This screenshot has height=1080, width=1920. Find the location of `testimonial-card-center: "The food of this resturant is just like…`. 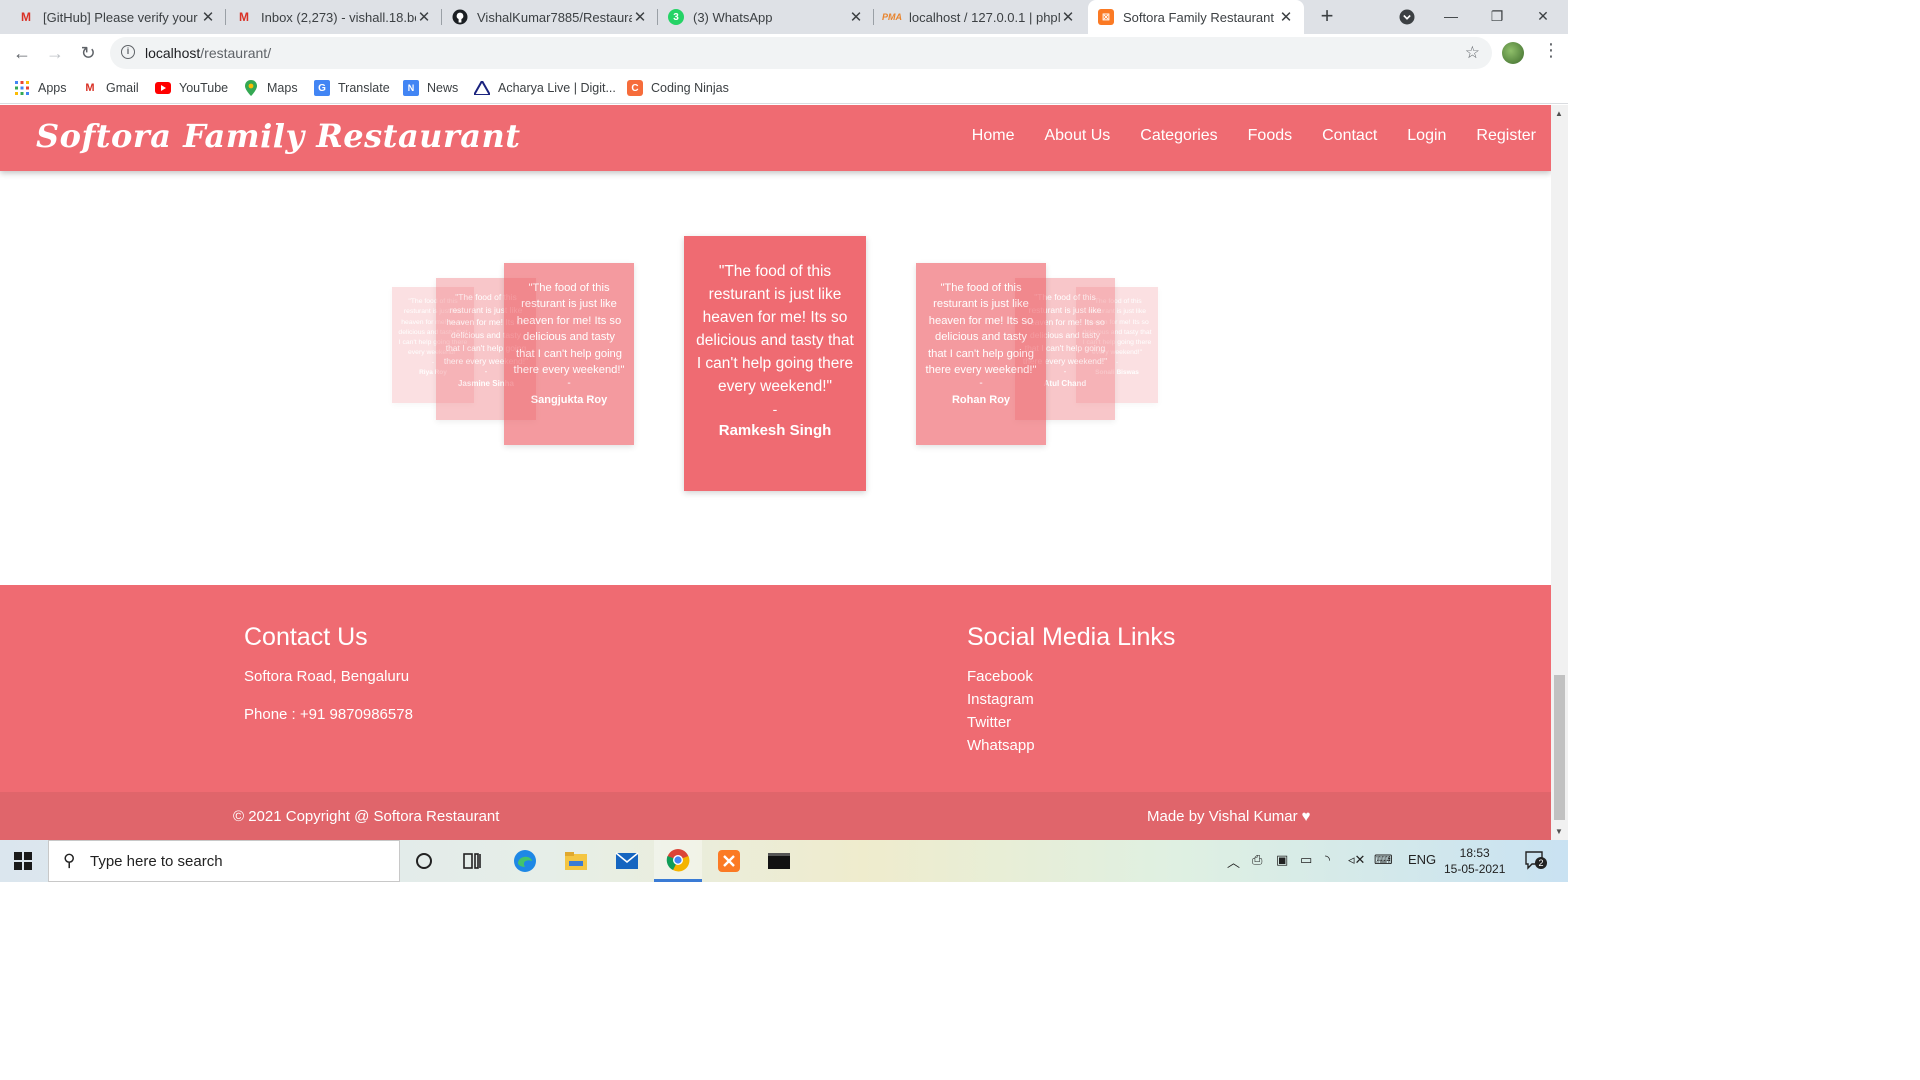

testimonial-card-center: "The food of this resturant is just like… is located at coordinates (775, 363).